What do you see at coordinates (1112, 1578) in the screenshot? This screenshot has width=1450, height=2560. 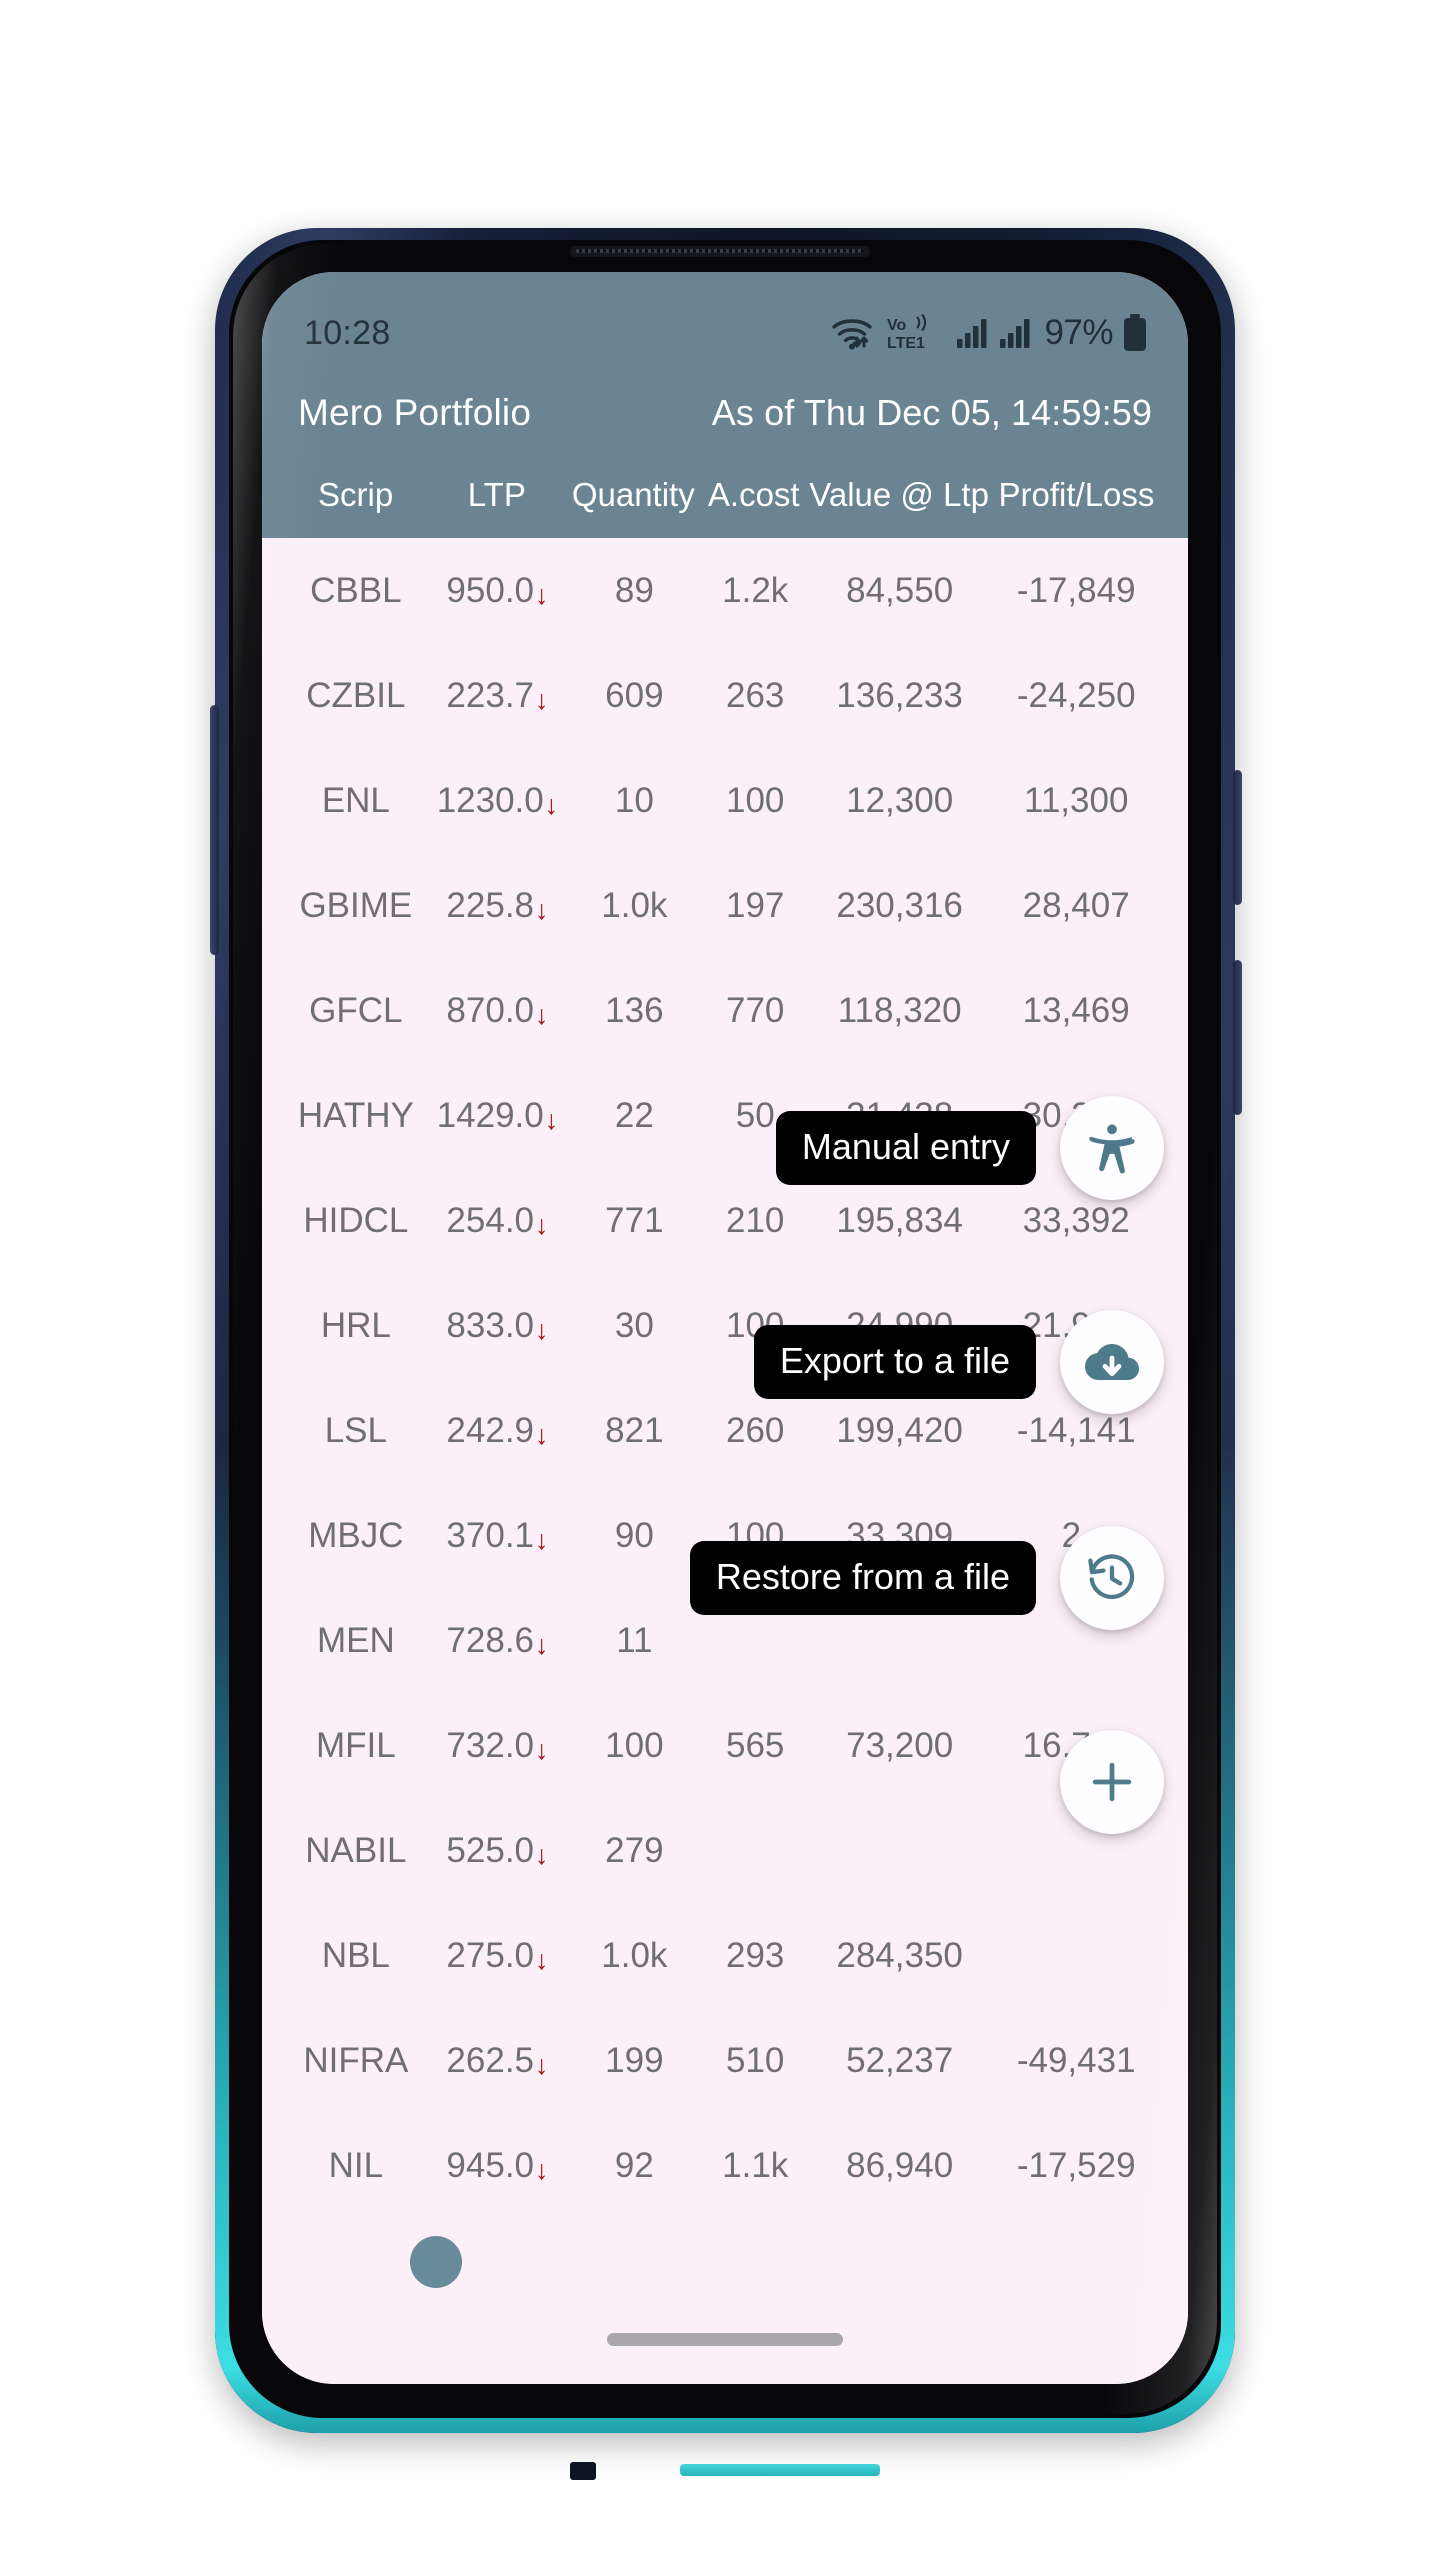 I see `fab-button-restore-from-file` at bounding box center [1112, 1578].